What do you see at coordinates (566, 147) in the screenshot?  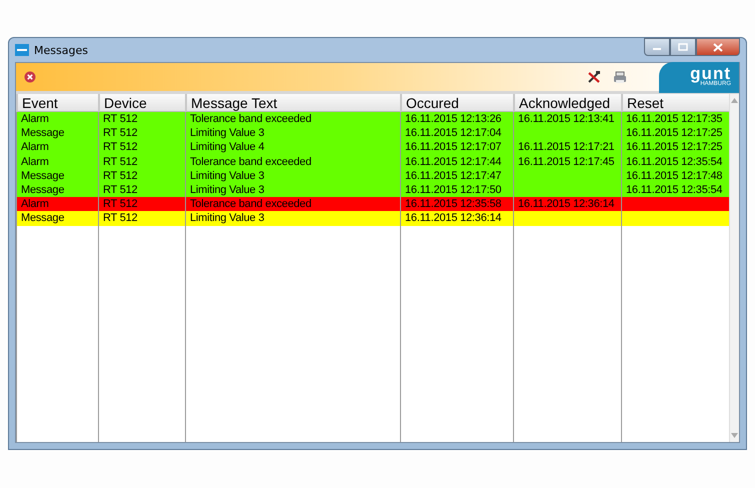 I see `table-cell: 16.11.2015 12:17:21` at bounding box center [566, 147].